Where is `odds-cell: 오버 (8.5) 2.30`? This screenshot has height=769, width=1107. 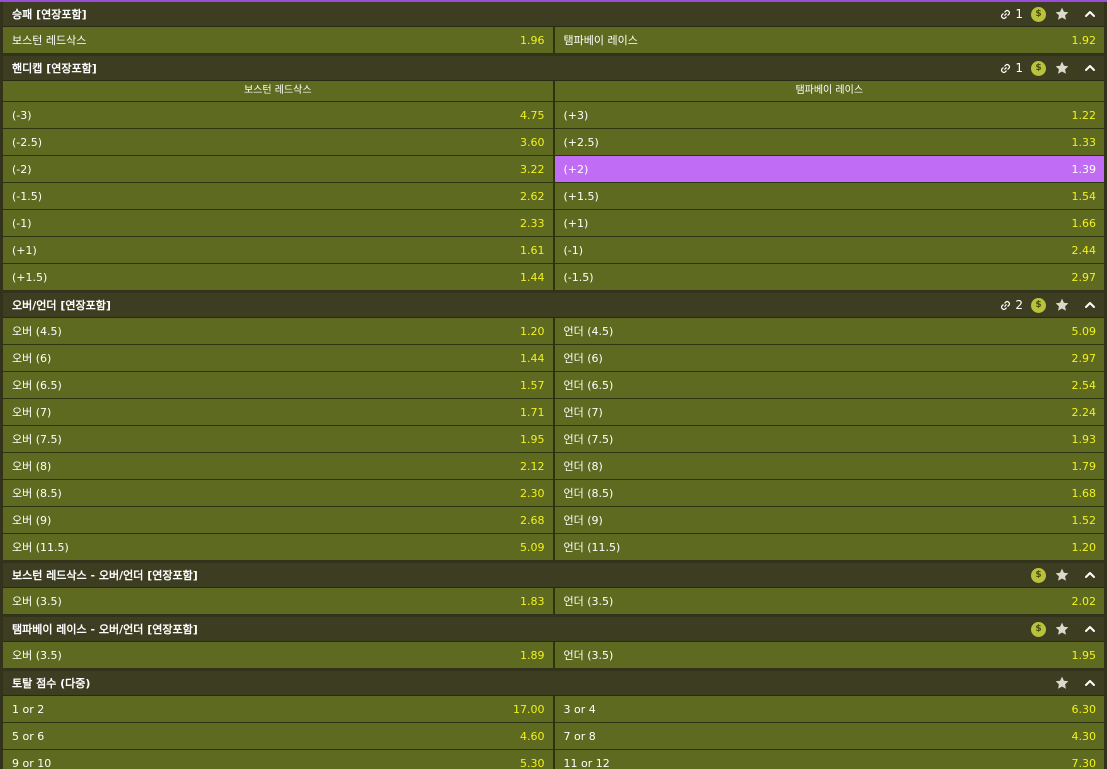 odds-cell: 오버 (8.5) 2.30 is located at coordinates (279, 493).